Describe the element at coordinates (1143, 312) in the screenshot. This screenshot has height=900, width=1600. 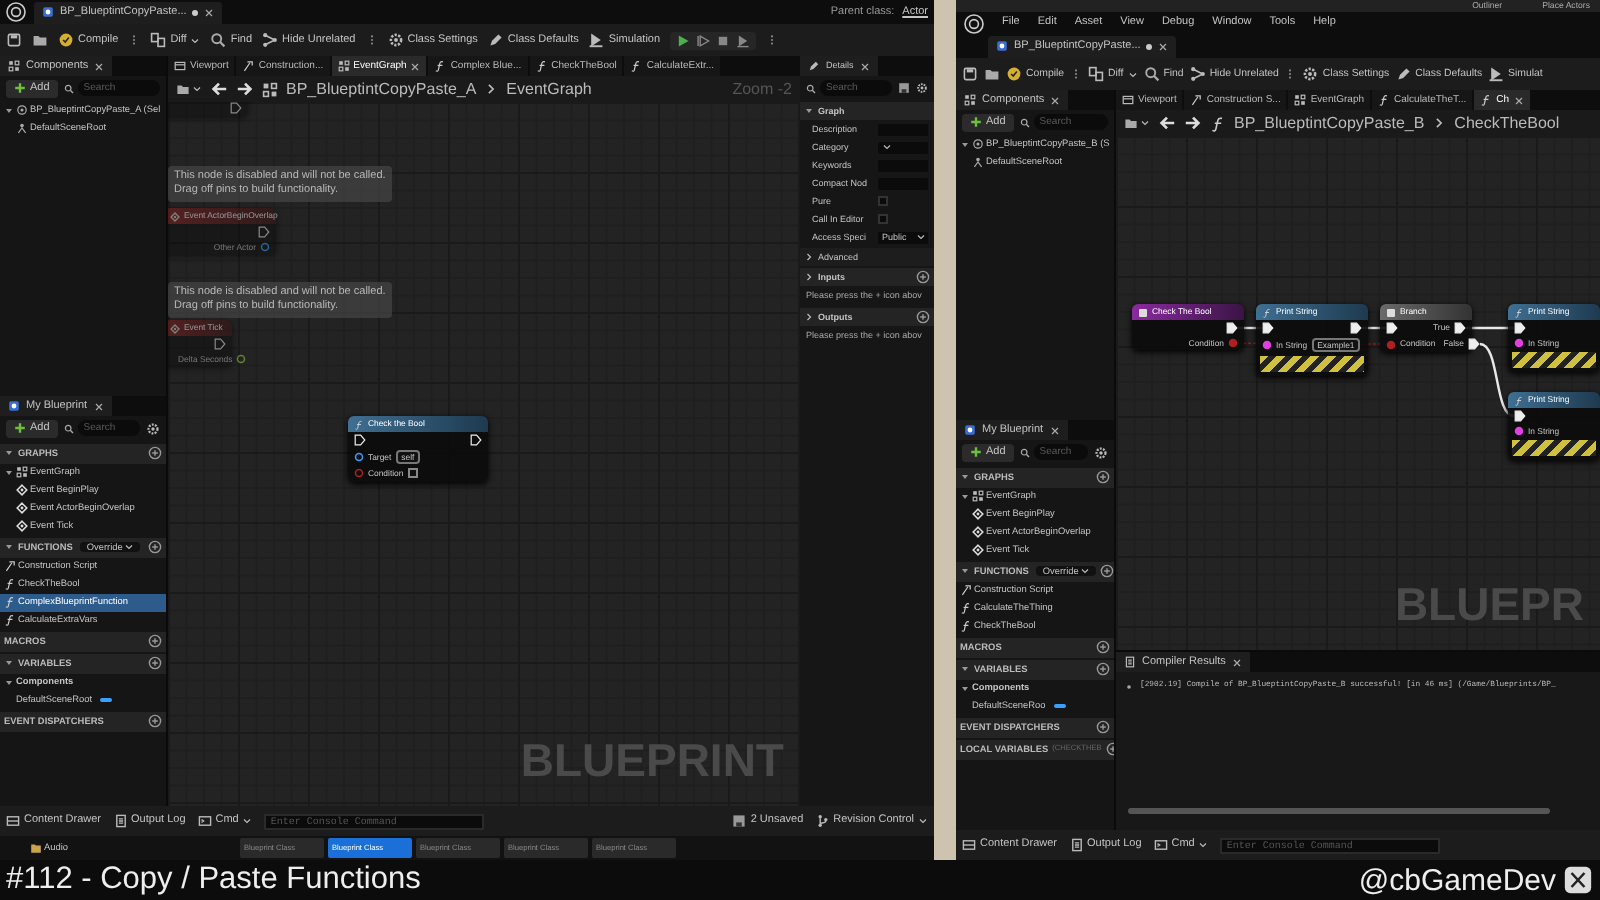
I see `node-icon` at that location.